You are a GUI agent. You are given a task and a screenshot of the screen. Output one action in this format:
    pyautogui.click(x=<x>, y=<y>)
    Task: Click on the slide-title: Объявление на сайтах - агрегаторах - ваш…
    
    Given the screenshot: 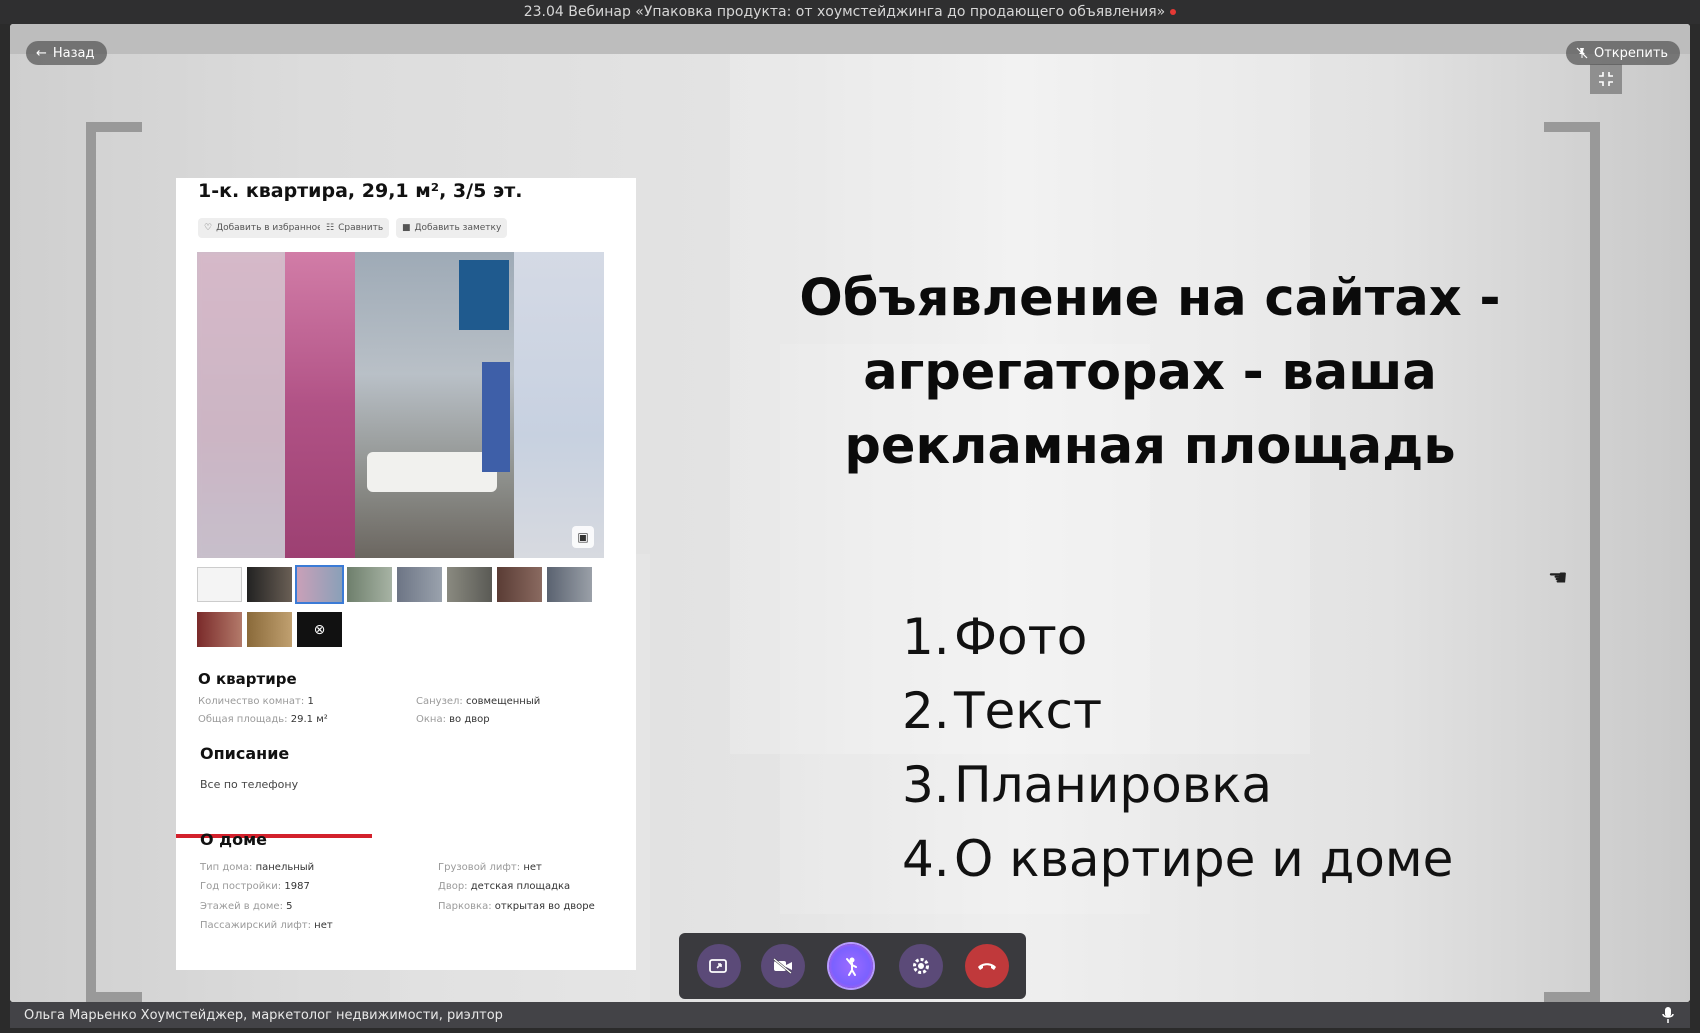 What is the action you would take?
    pyautogui.click(x=1150, y=372)
    